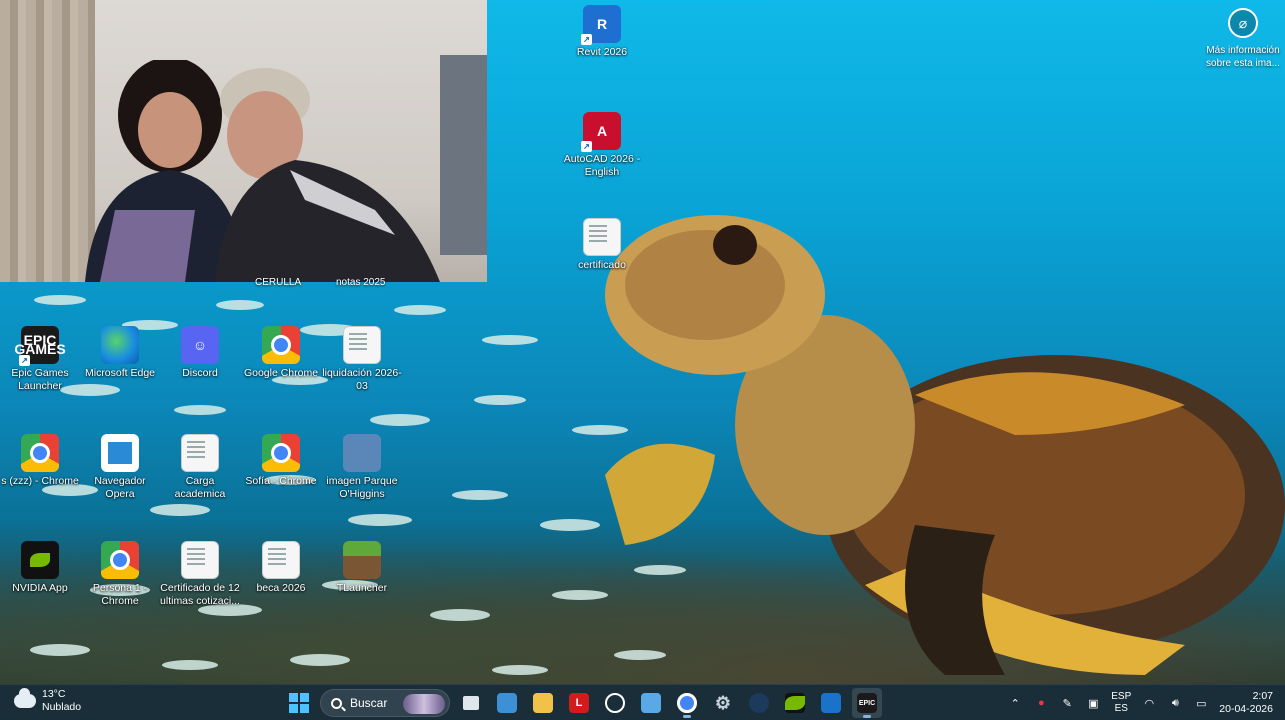  I want to click on desktop-icon-imagen-parque: imagen Parque O'Higgins, so click(362, 467).